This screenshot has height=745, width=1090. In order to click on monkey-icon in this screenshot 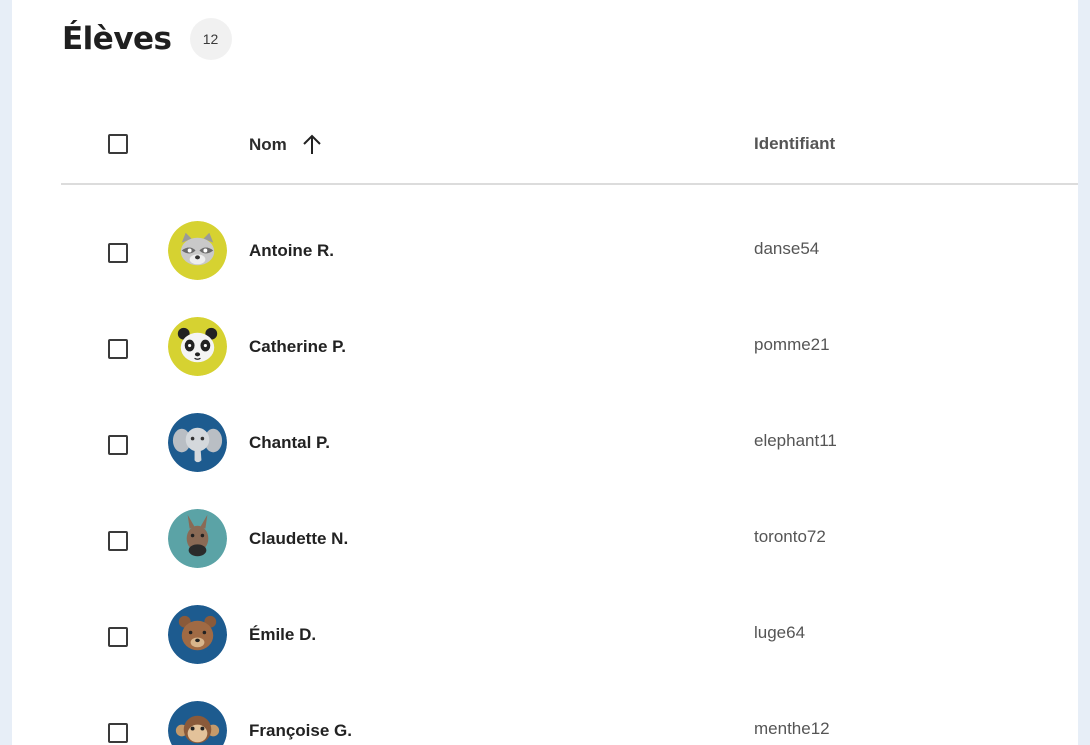, I will do `click(197, 723)`.